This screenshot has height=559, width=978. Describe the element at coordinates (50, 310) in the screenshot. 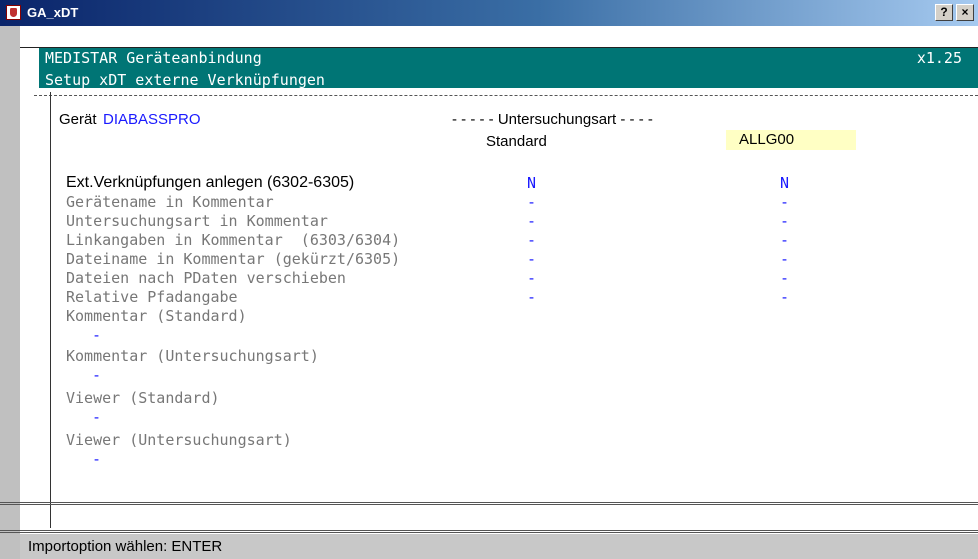

I see `frame-border-left` at that location.